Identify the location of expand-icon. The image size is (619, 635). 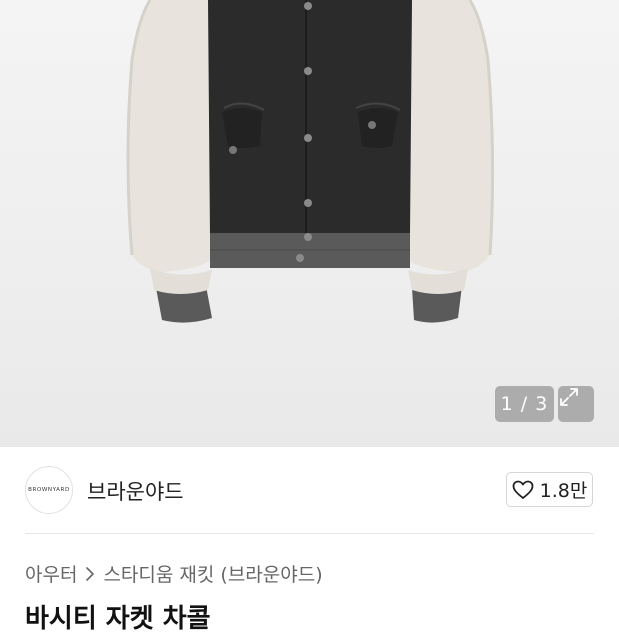
(569, 397).